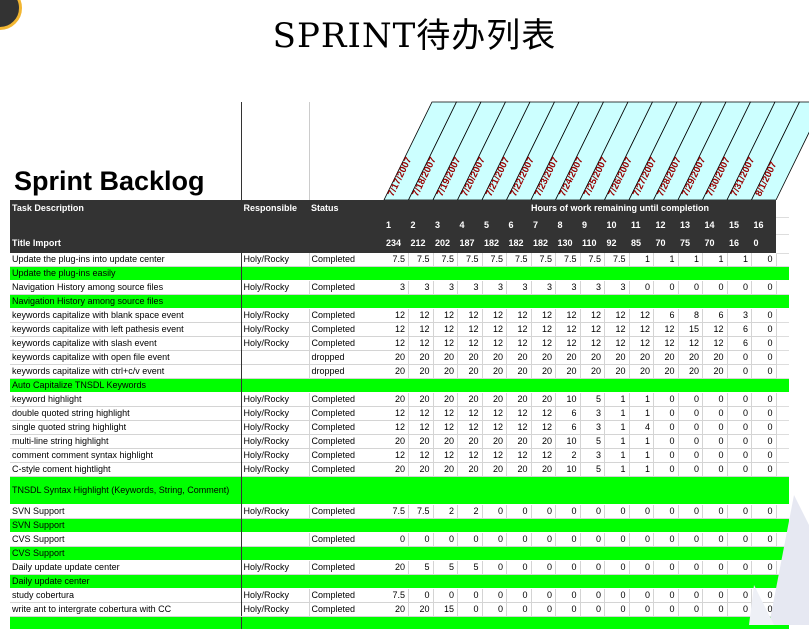 The height and width of the screenshot is (630, 809). I want to click on task-row: CVS SupportCompleted0000000000000000, so click(399, 539).